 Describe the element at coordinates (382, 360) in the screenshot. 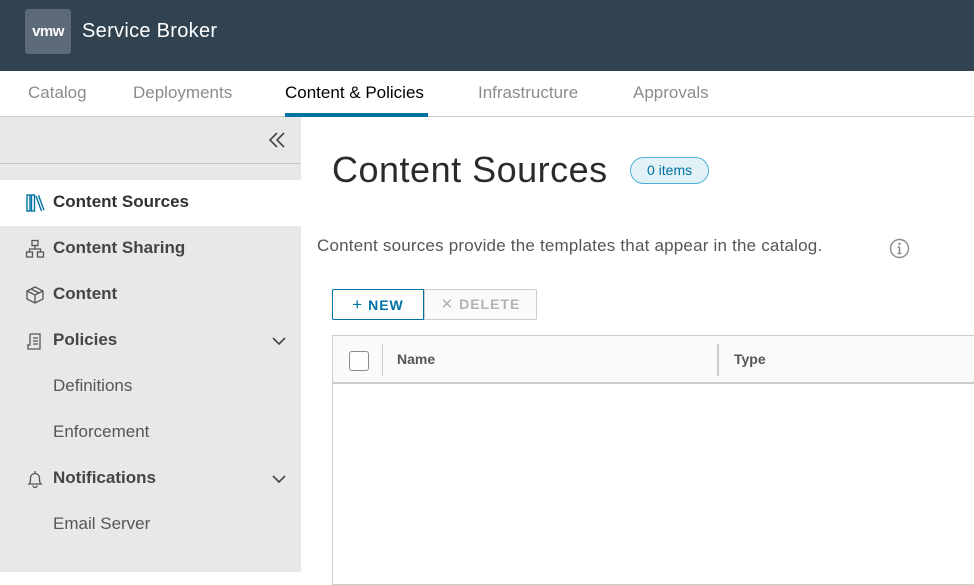

I see `column-separator` at that location.